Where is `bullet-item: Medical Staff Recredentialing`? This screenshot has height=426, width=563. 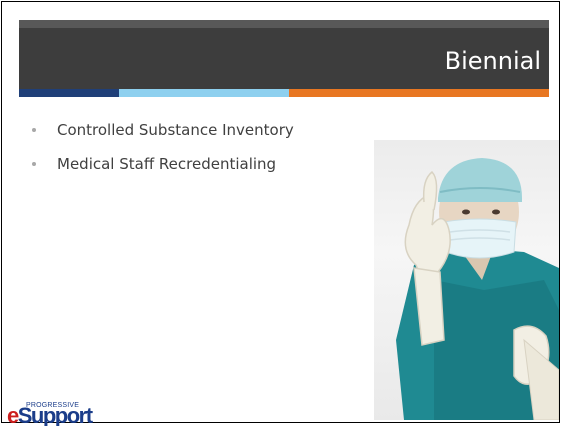 bullet-item: Medical Staff Recredentialing is located at coordinates (162, 164).